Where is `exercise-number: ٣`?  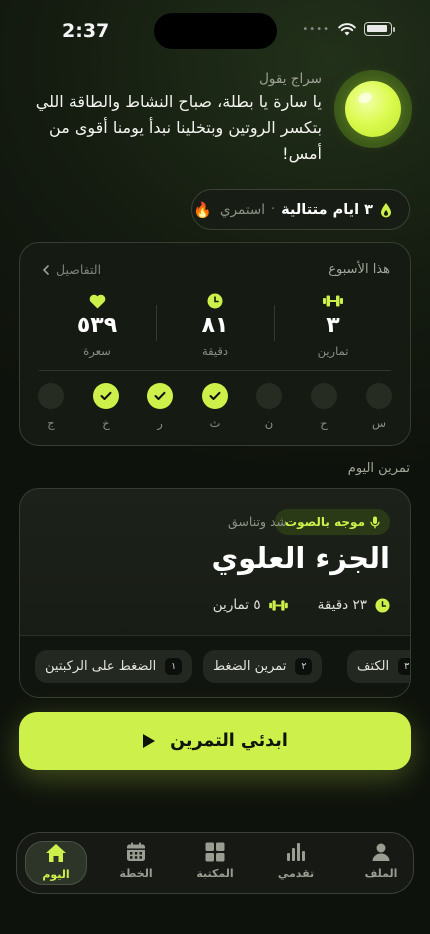
exercise-number: ٣ is located at coordinates (404, 666).